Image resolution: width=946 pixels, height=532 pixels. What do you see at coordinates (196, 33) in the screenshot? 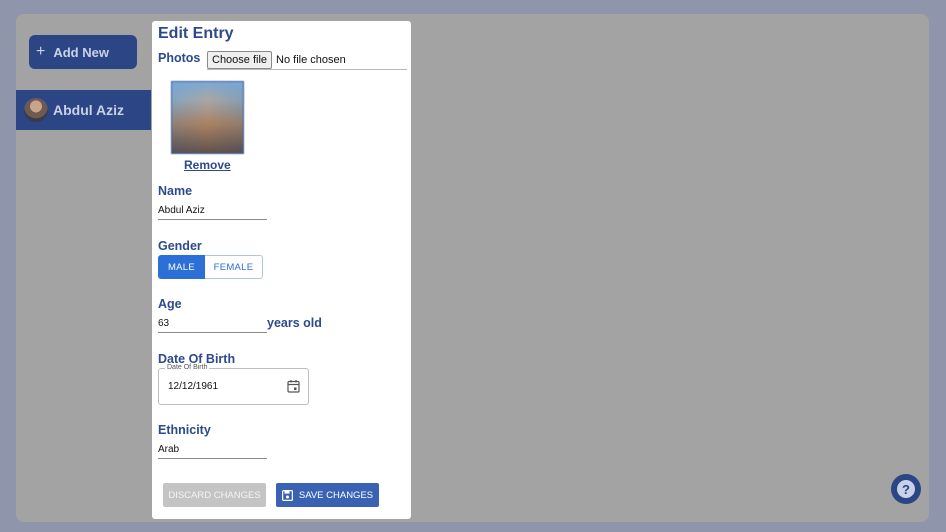
I see `page-title: Edit Entry` at bounding box center [196, 33].